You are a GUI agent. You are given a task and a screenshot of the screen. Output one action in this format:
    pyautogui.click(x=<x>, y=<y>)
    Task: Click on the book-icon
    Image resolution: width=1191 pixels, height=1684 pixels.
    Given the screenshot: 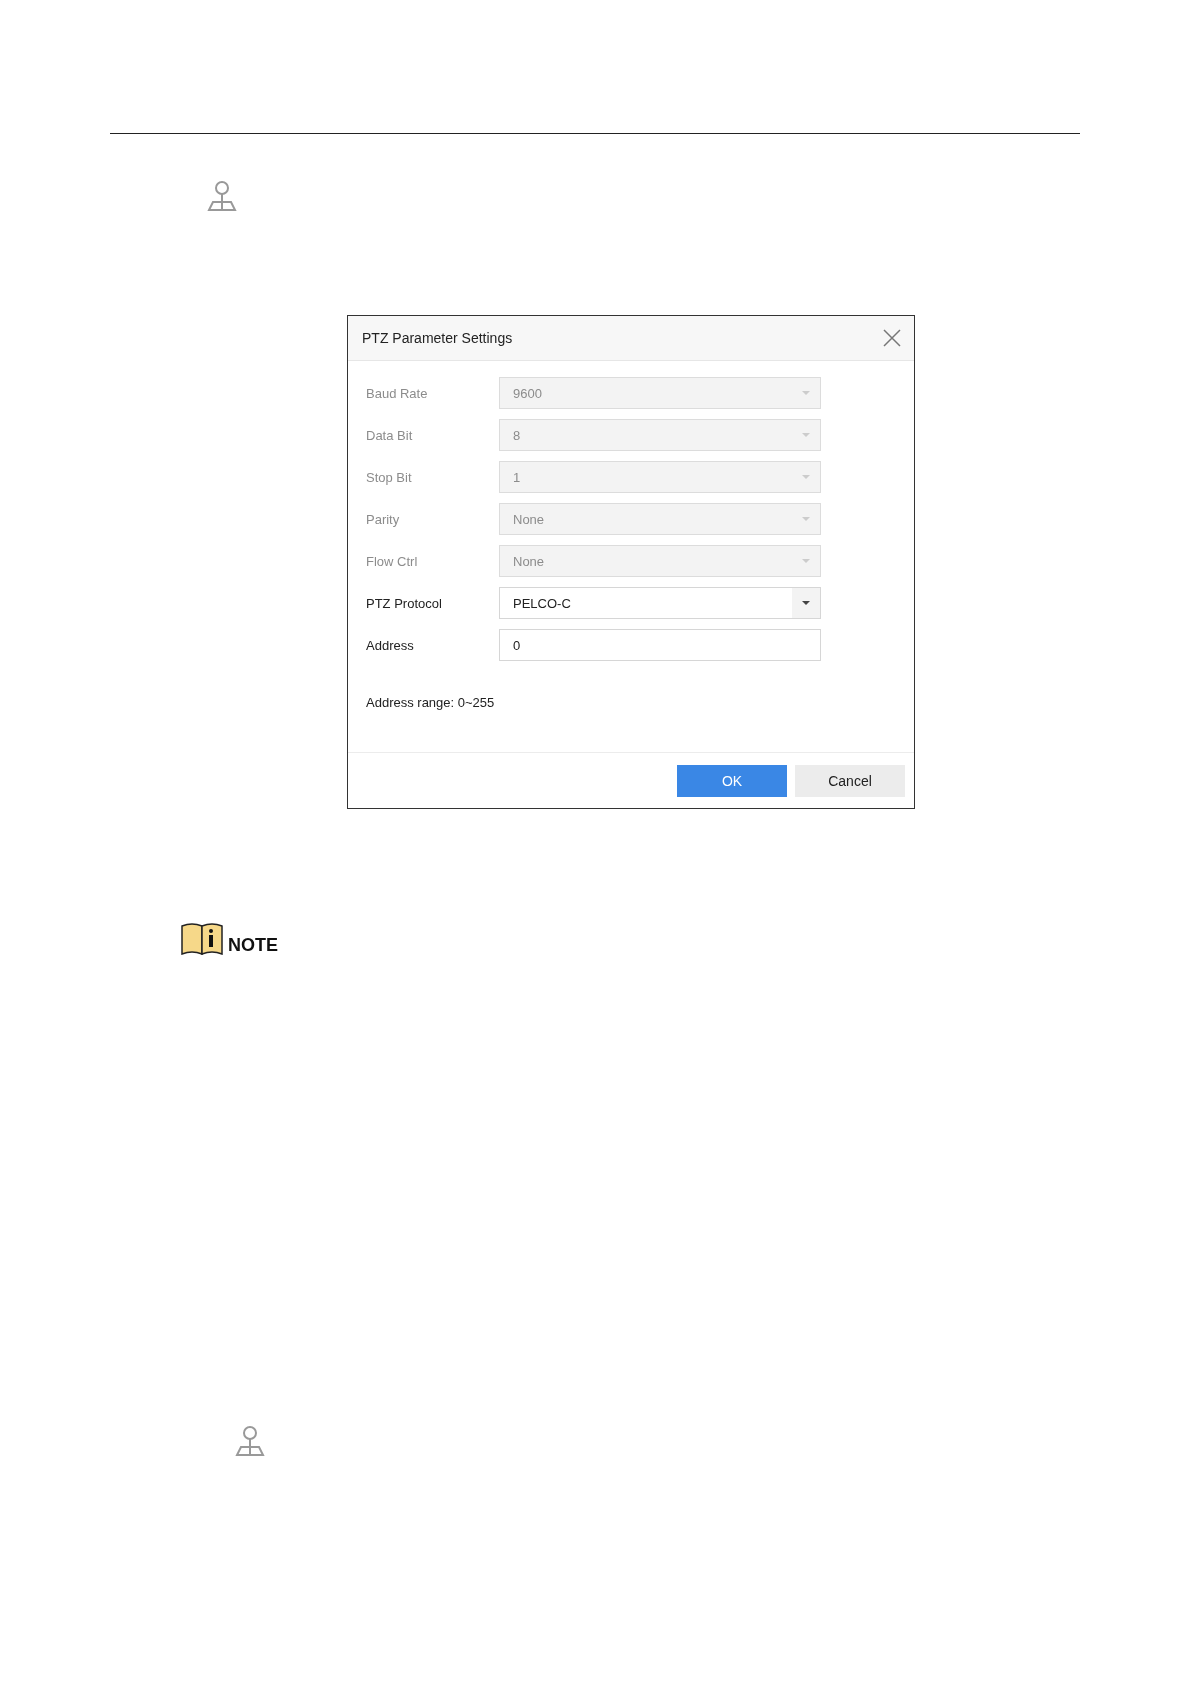 What is the action you would take?
    pyautogui.click(x=202, y=939)
    